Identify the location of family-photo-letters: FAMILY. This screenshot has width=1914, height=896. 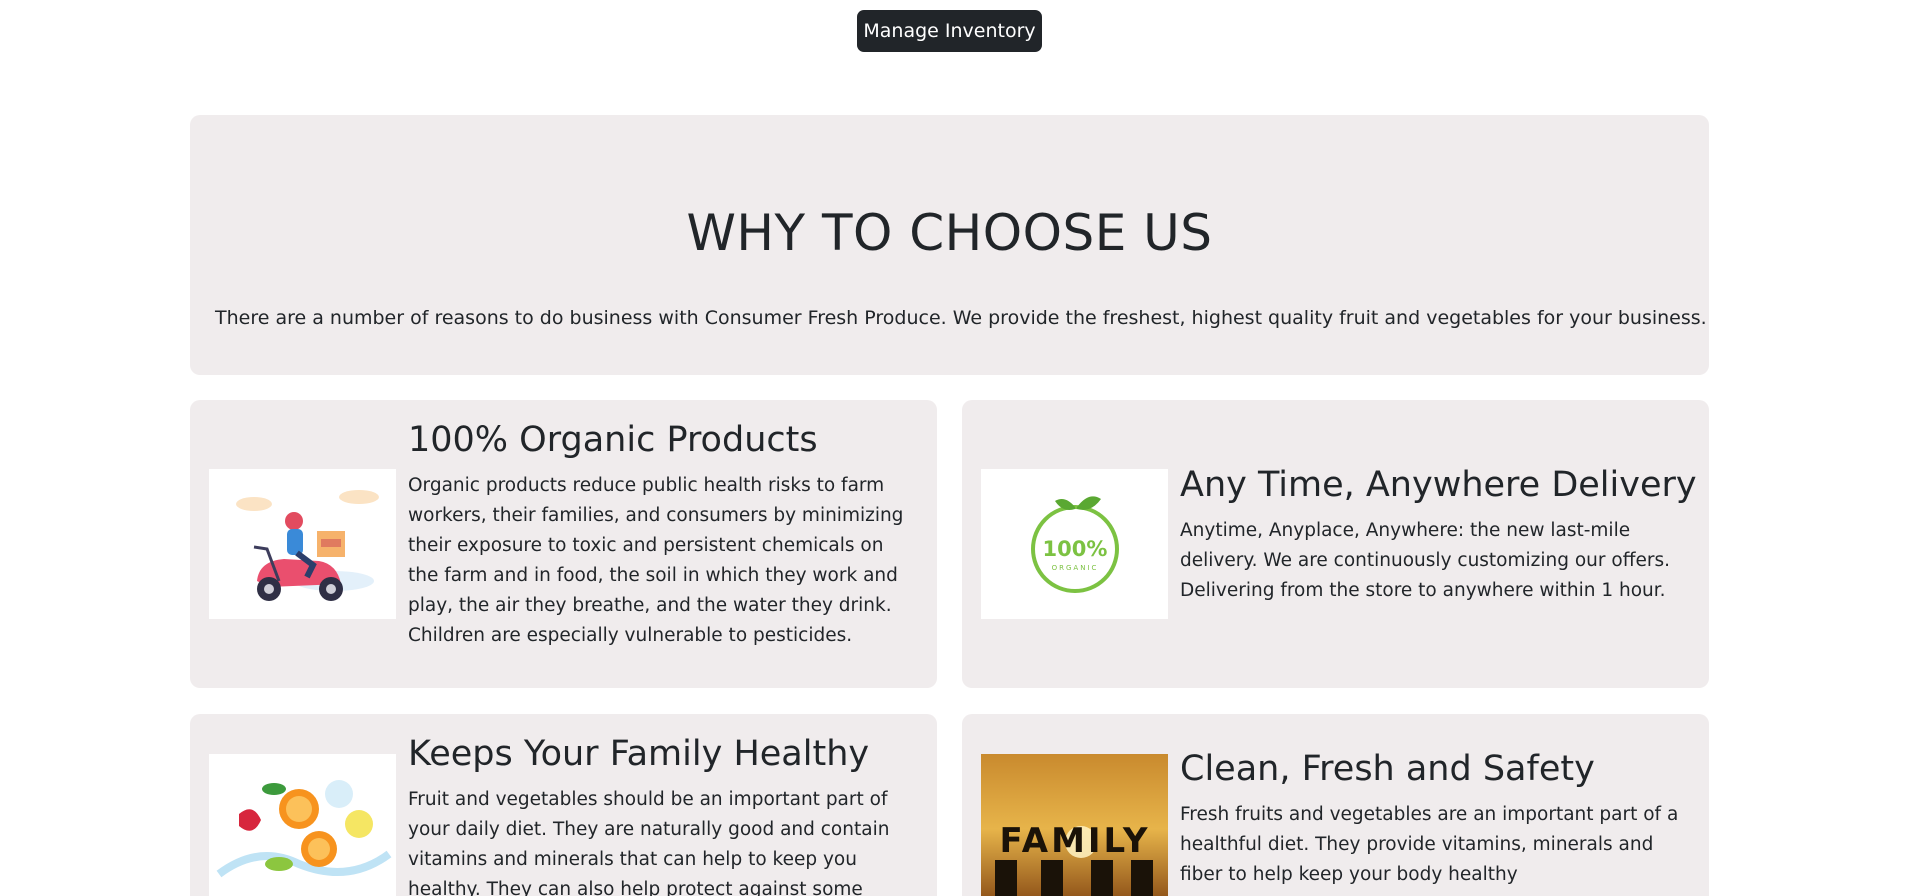
(1074, 841).